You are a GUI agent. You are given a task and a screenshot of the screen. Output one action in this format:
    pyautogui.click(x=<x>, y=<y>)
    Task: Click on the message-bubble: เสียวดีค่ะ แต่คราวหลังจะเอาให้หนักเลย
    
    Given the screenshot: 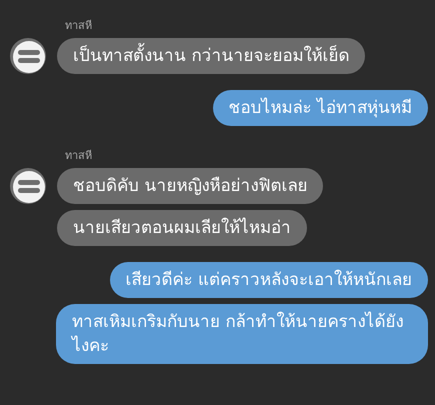 What is the action you would take?
    pyautogui.click(x=269, y=280)
    